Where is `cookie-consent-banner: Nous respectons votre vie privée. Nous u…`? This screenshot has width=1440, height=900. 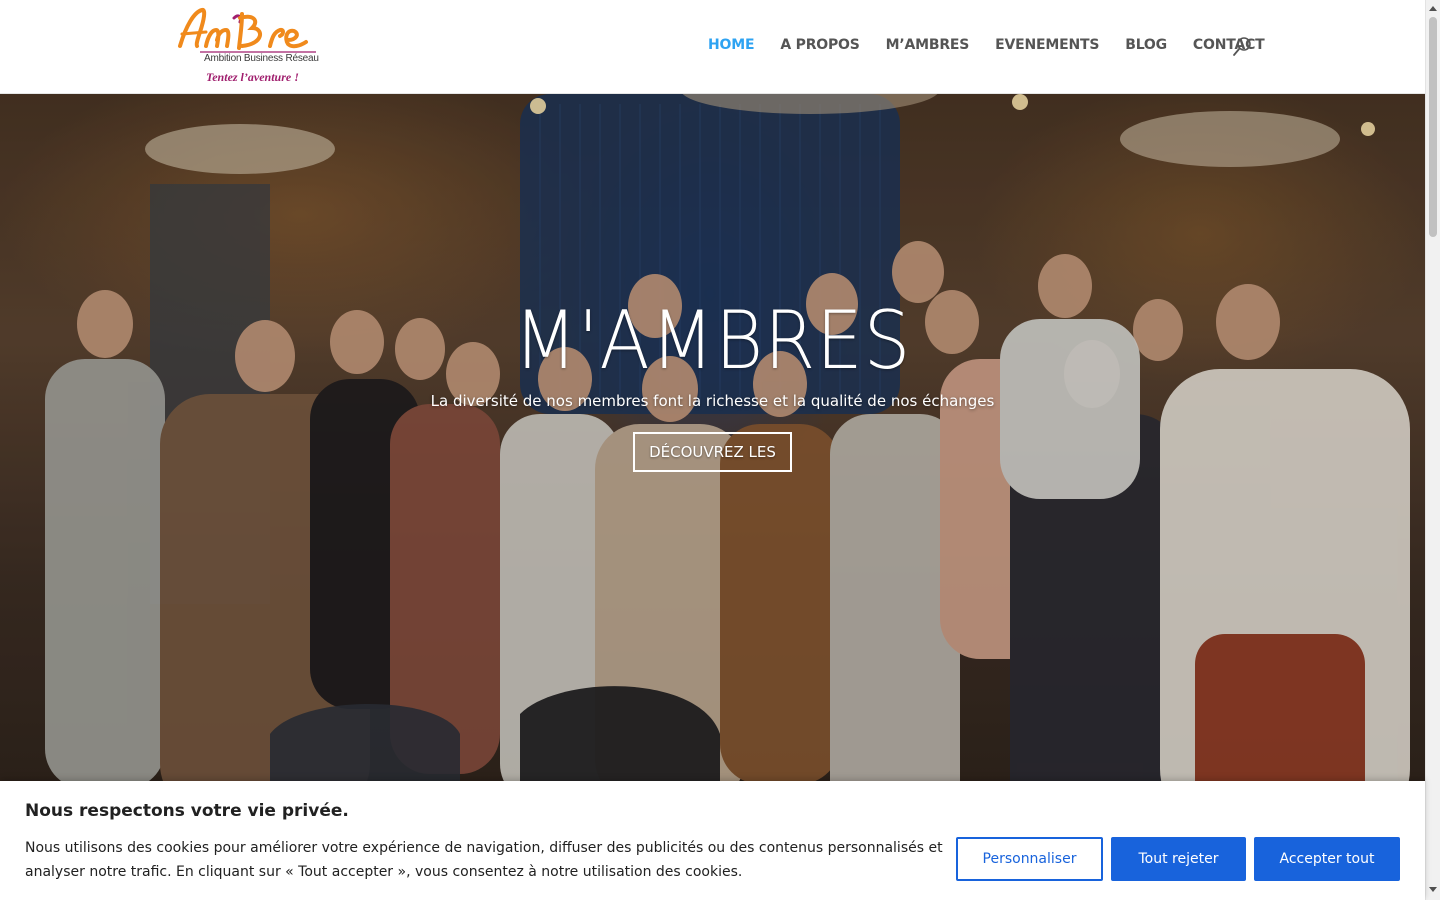
cookie-consent-banner: Nous respectons votre vie privée. Nous u… is located at coordinates (712, 840).